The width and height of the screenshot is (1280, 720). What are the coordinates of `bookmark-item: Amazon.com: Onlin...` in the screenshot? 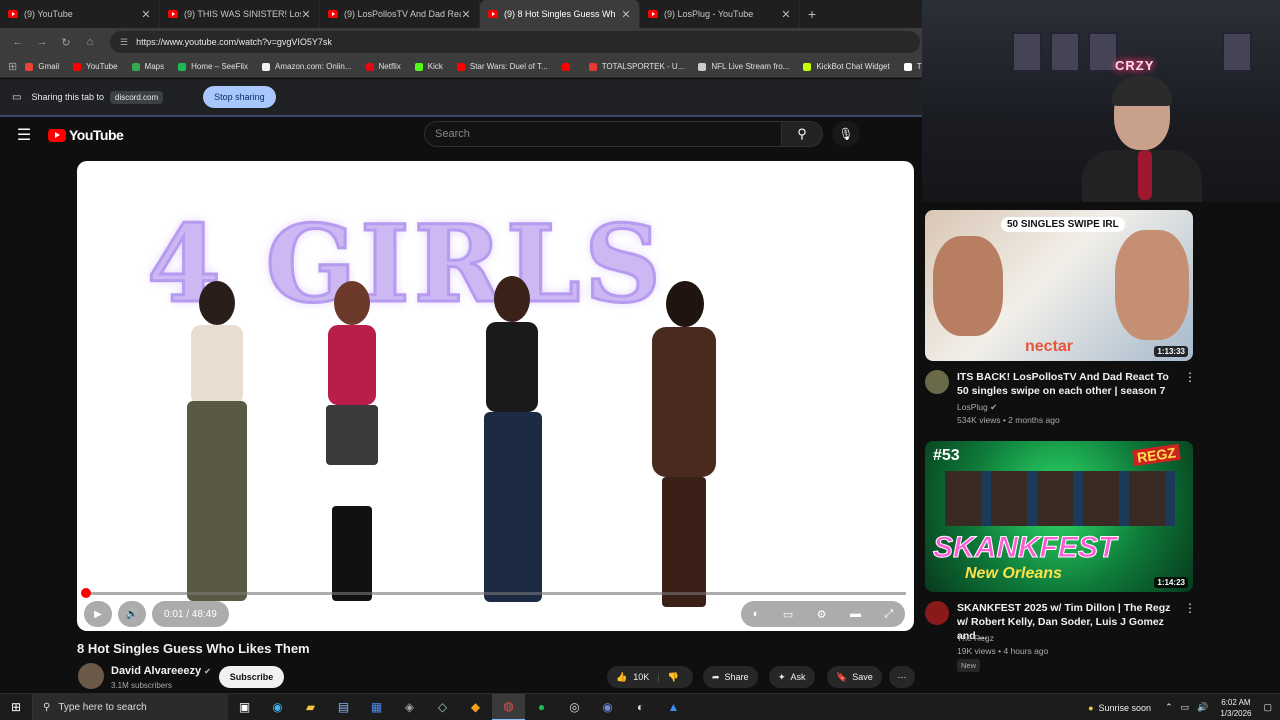 It's located at (307, 66).